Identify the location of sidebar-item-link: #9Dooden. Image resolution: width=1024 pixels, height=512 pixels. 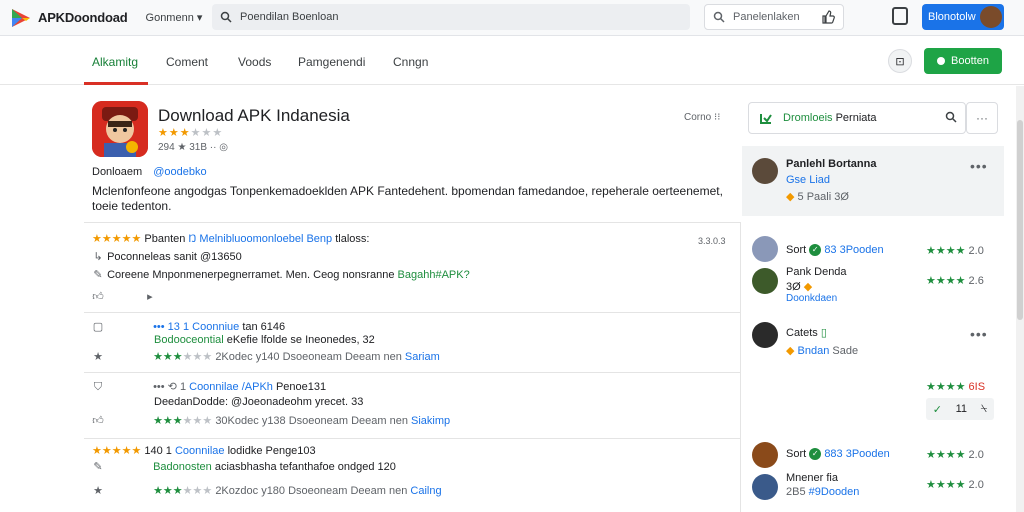
(834, 492).